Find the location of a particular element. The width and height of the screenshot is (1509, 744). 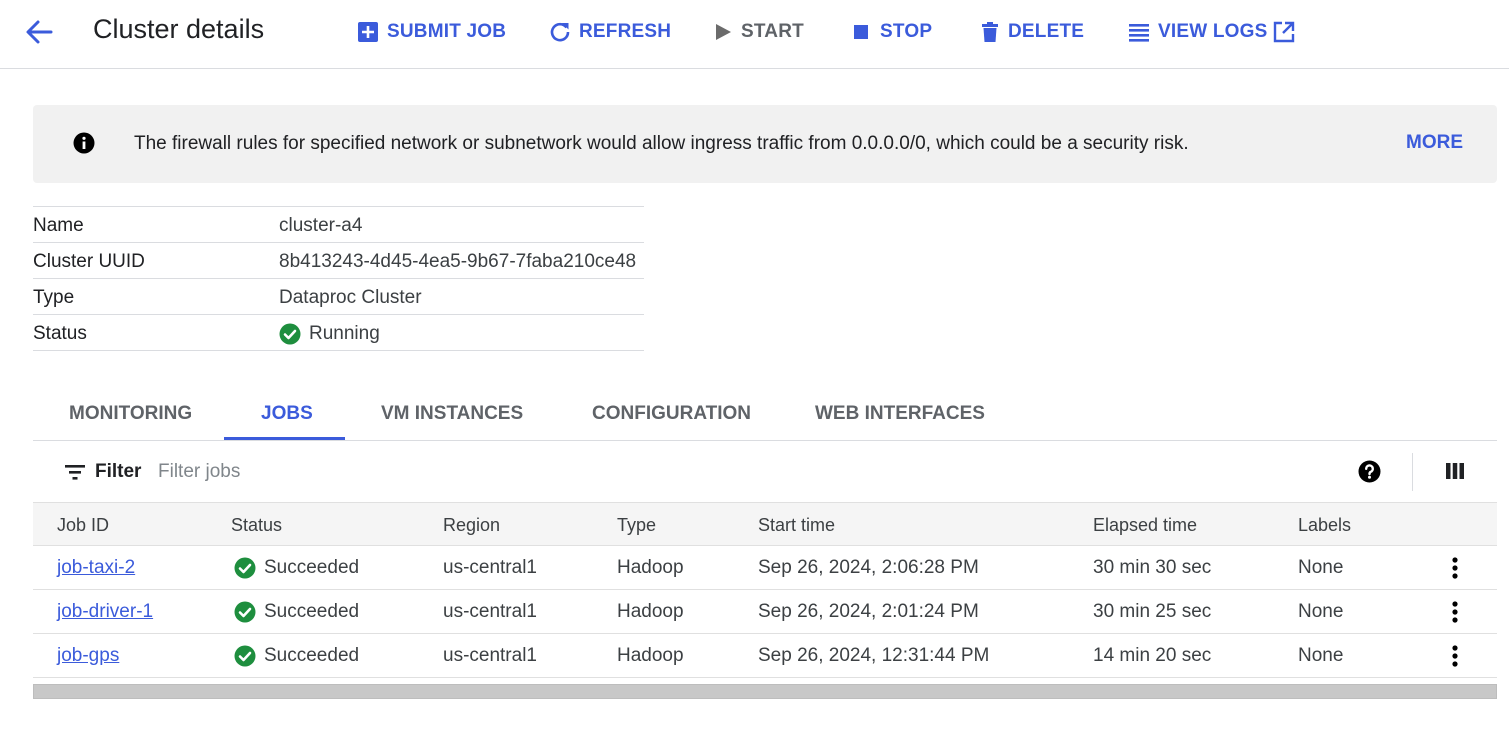

start-label: START is located at coordinates (772, 31).